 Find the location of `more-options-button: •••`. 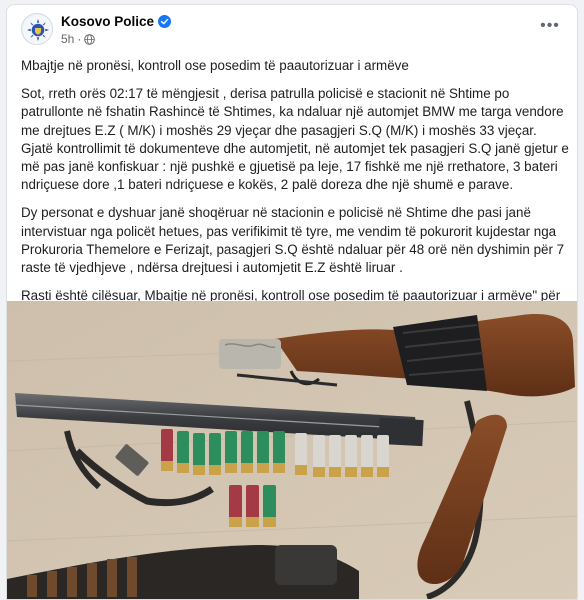

more-options-button: ••• is located at coordinates (550, 26).